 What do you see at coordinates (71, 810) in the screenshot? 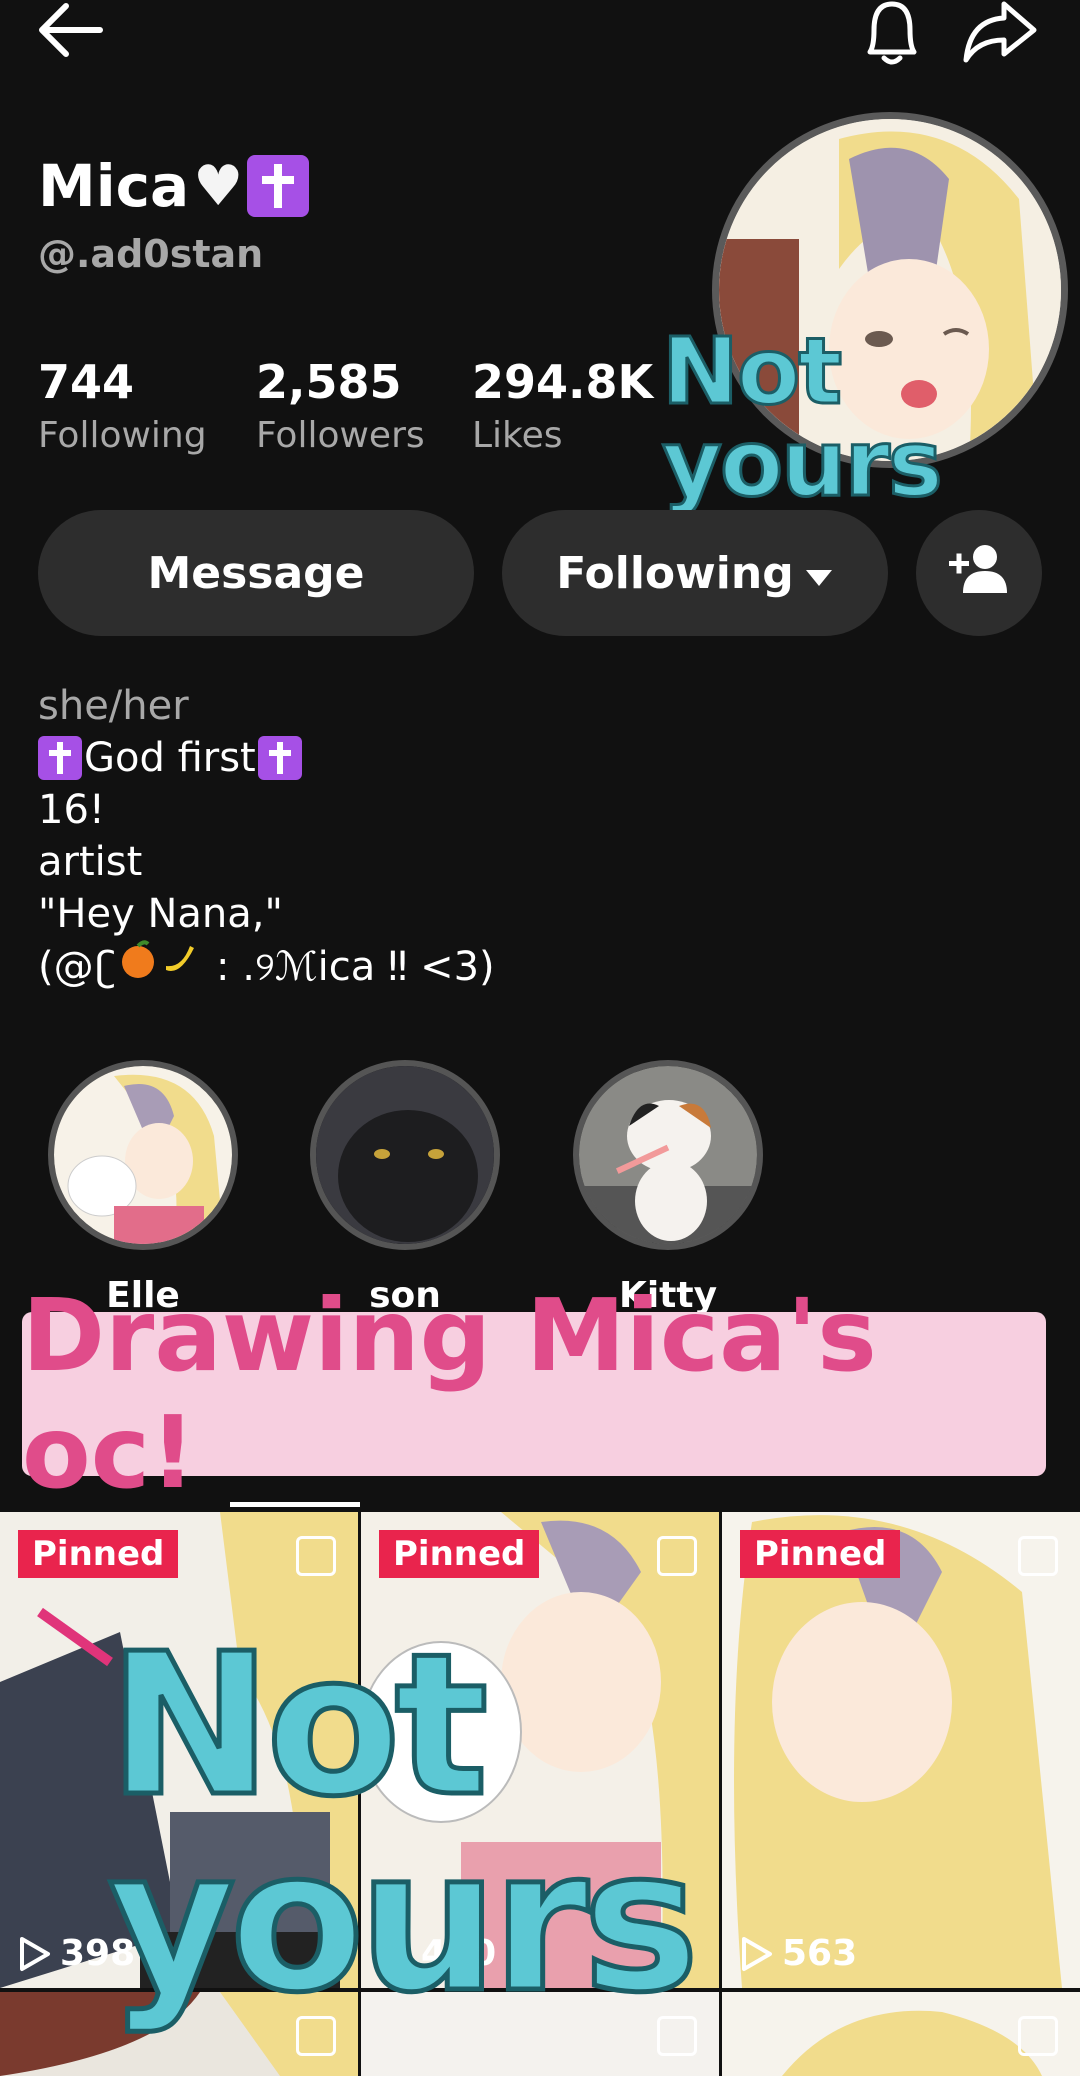
I see `bio-text: 16!` at bounding box center [71, 810].